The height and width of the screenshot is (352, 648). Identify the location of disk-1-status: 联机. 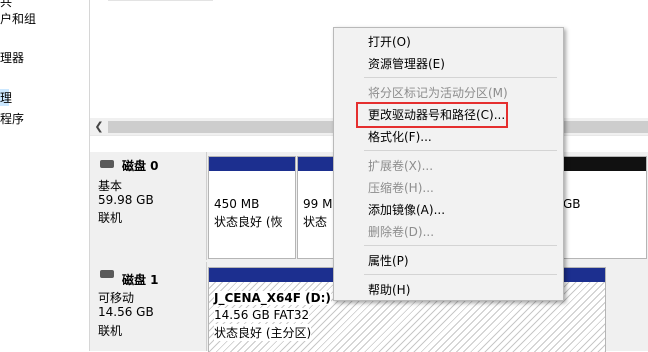
(110, 331).